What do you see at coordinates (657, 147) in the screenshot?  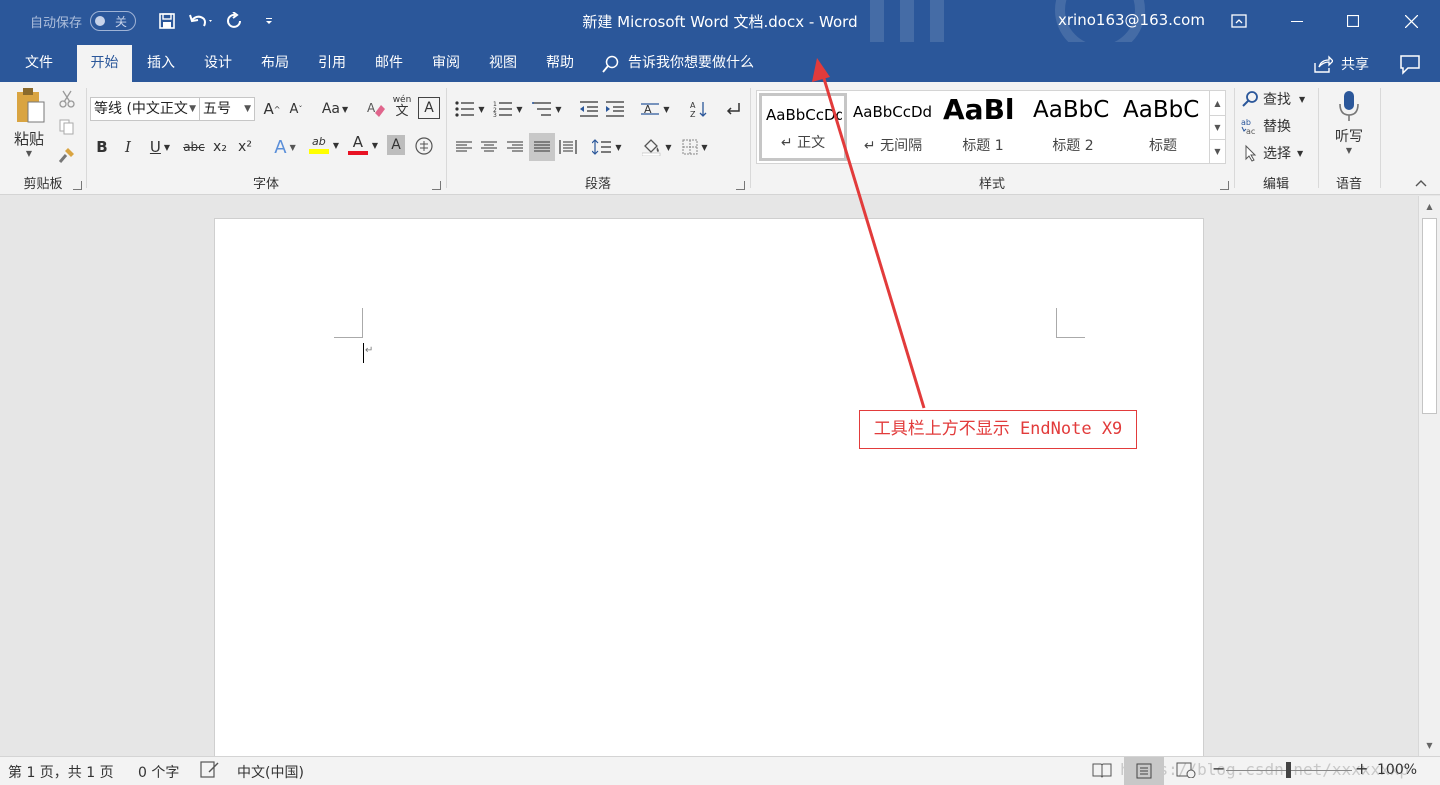 I see `shading-button: ▼` at bounding box center [657, 147].